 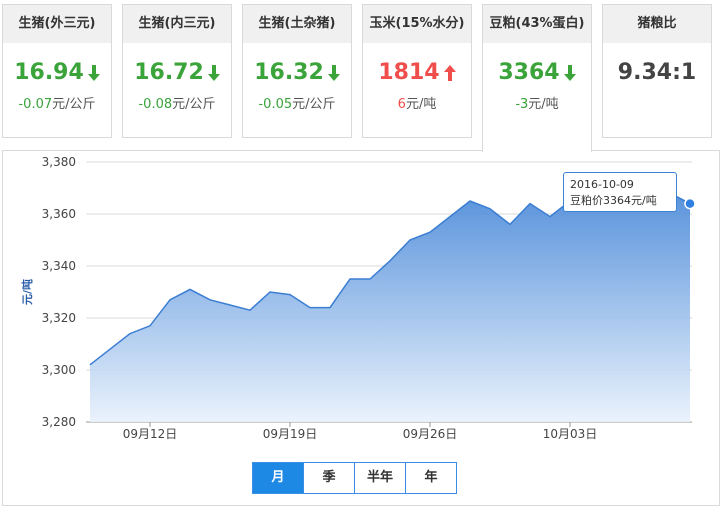 What do you see at coordinates (529, 72) in the screenshot?
I see `card-value-number: 3364` at bounding box center [529, 72].